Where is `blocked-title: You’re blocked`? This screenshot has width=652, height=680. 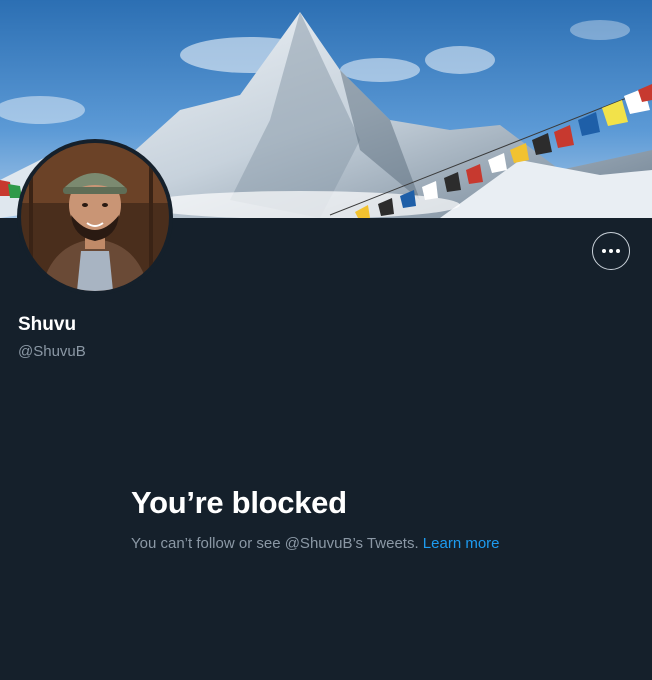 blocked-title: You’re blocked is located at coordinates (239, 502).